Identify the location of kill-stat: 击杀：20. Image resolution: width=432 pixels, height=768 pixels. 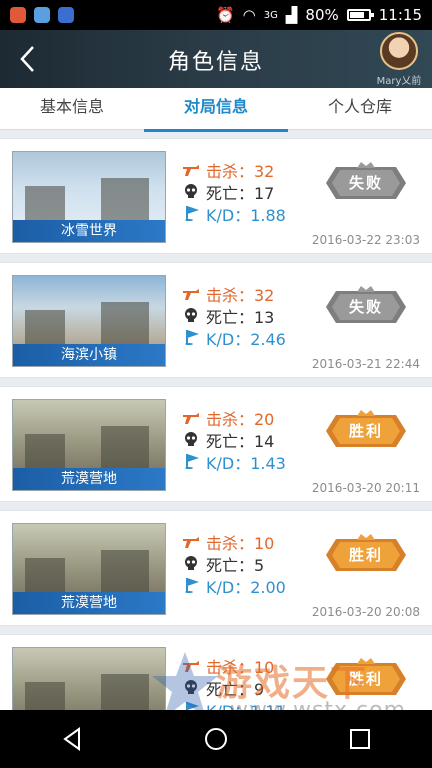
(252, 420).